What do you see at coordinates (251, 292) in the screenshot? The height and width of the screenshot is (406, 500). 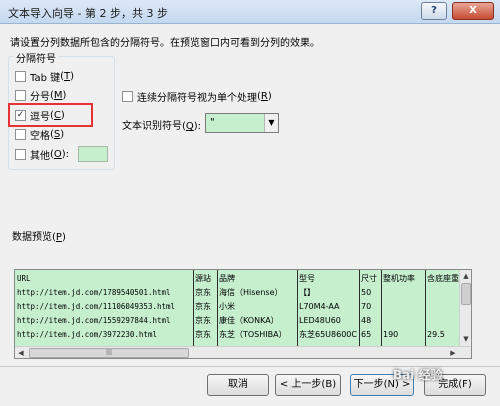 I see `cell-brand: 海信（Hisense）` at bounding box center [251, 292].